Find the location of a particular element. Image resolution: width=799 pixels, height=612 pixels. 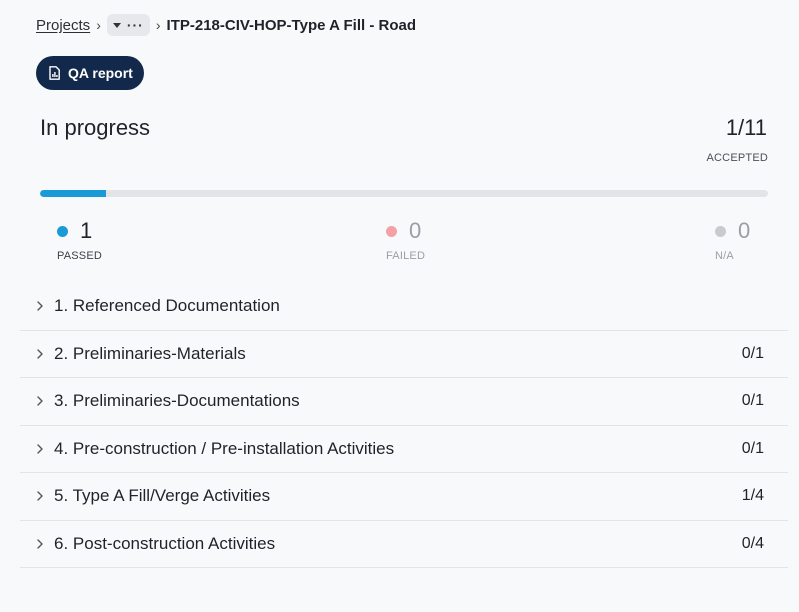

qa-report-button: QA report is located at coordinates (90, 73).